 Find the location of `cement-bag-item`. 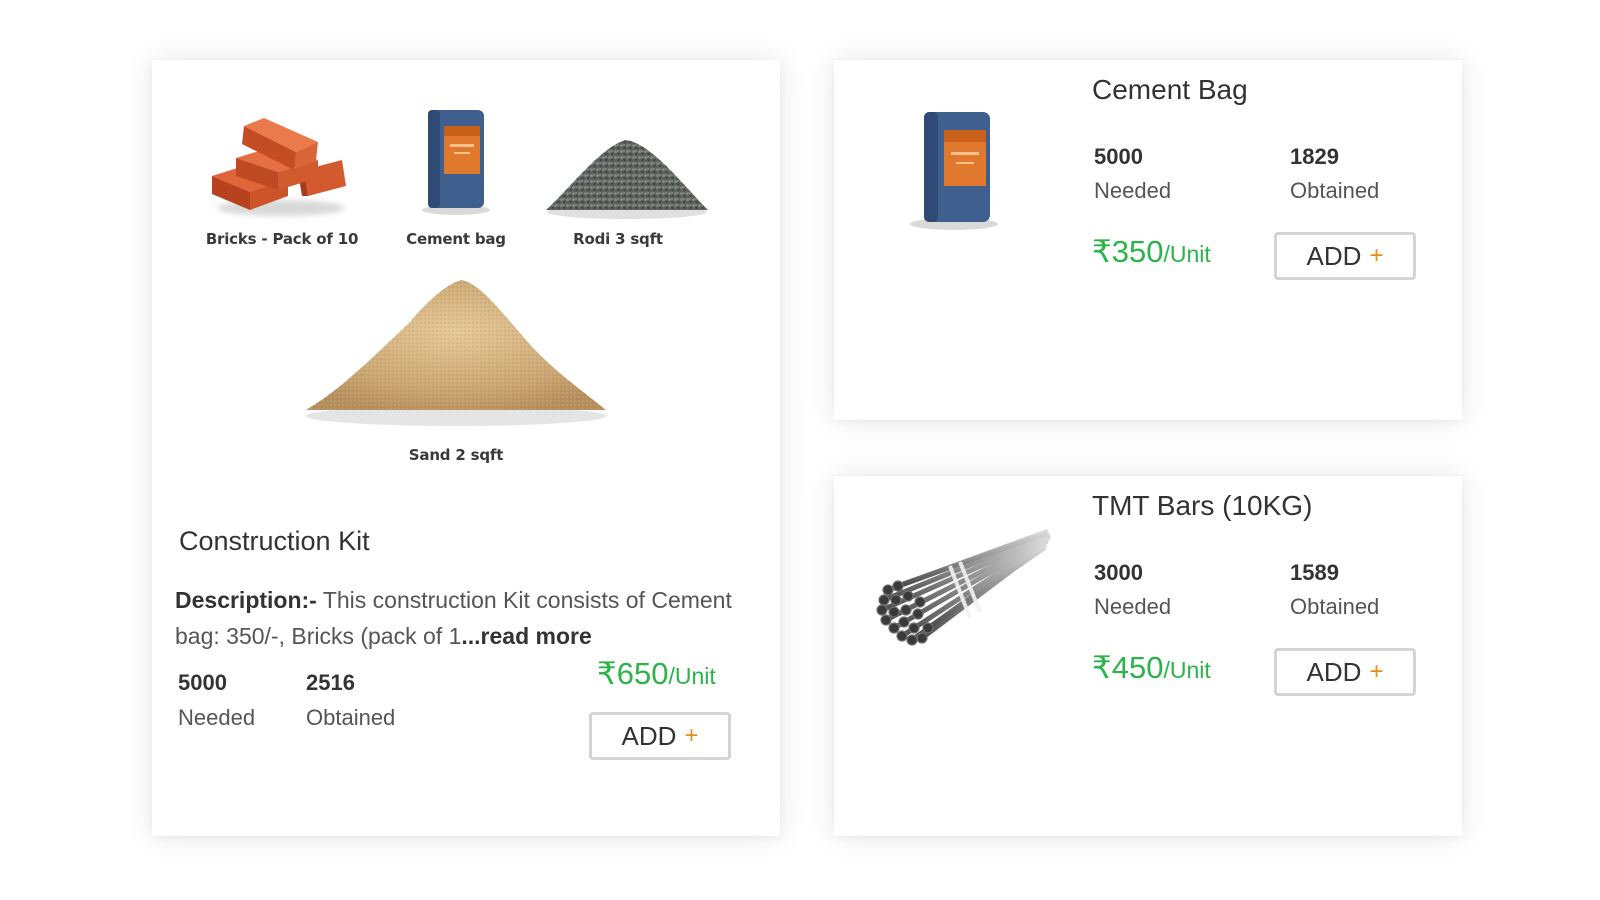

cement-bag-item is located at coordinates (456, 160).